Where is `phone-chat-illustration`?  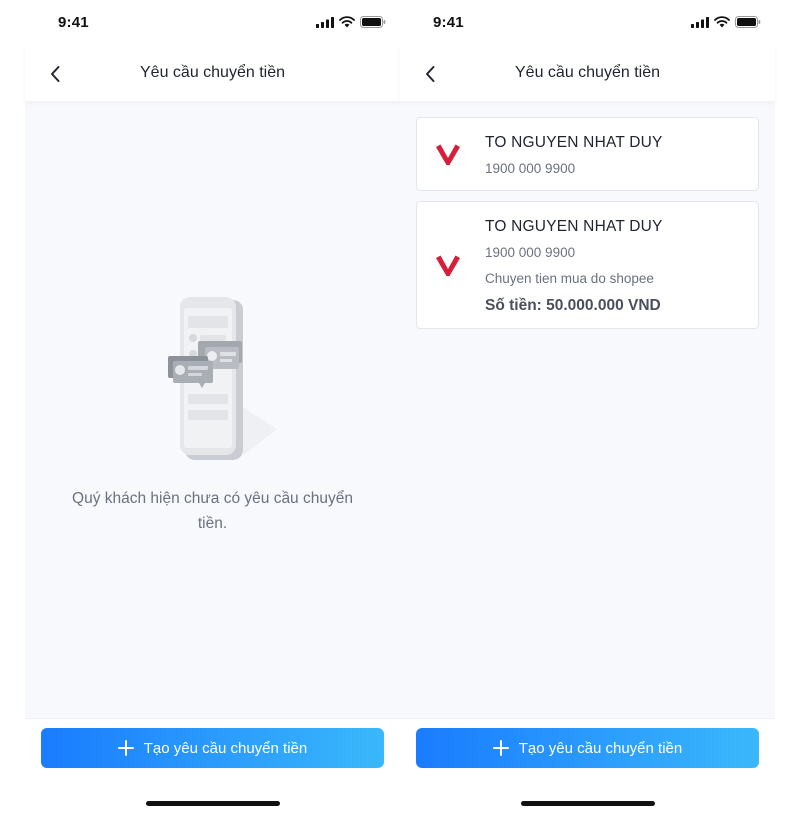 phone-chat-illustration is located at coordinates (222, 378).